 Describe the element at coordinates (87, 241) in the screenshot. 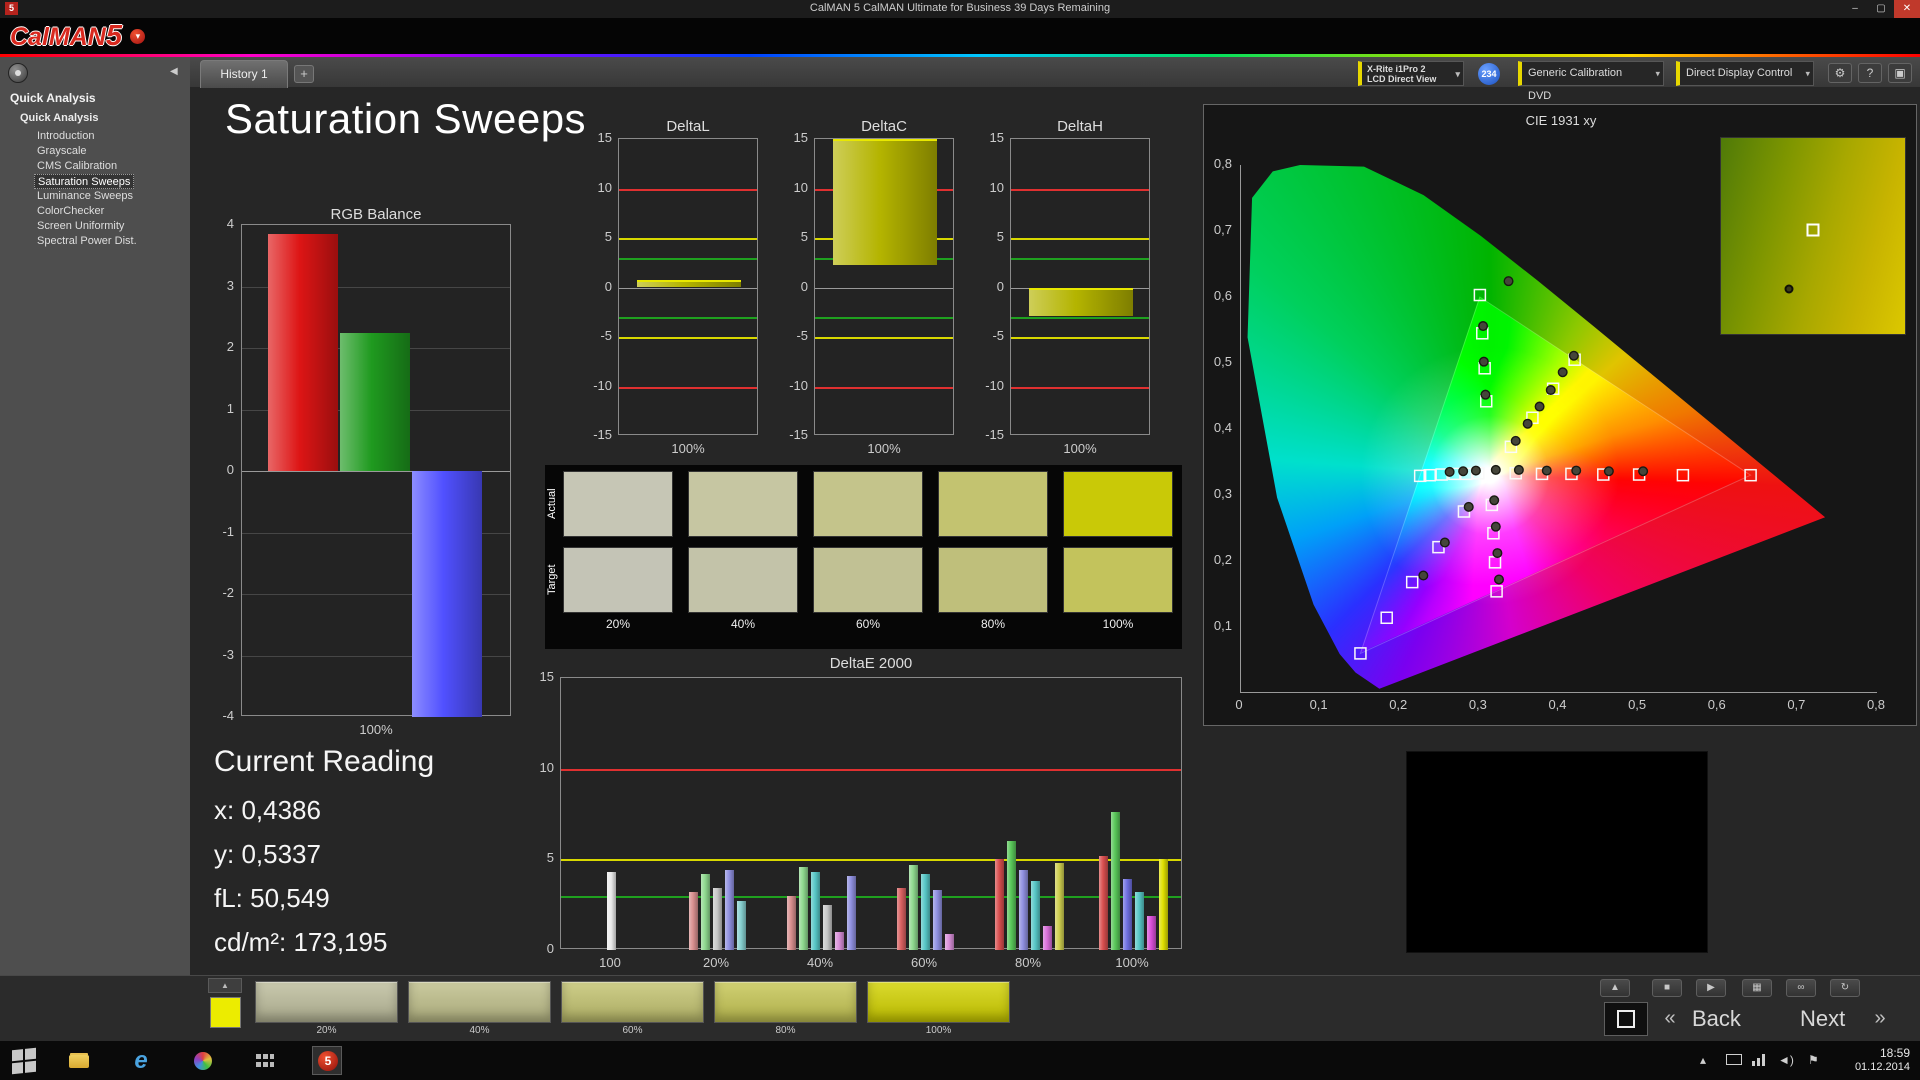

I see `sidebar-item-spectral-power-dist: Spectral Power Dist.` at that location.